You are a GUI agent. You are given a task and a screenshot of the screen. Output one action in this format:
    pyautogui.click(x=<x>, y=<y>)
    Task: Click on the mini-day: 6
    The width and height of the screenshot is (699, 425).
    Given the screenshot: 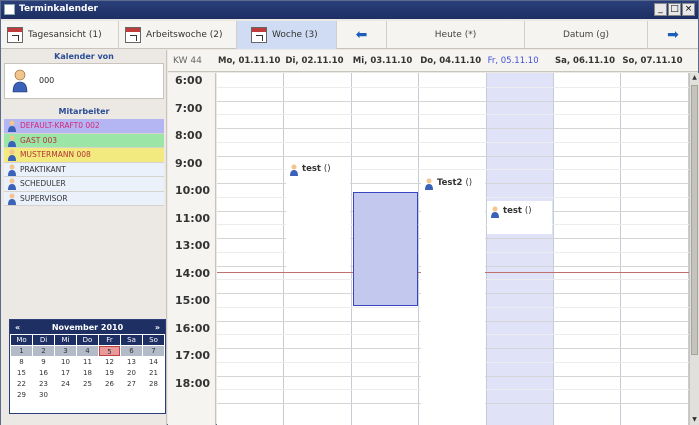 What is the action you would take?
    pyautogui.click(x=131, y=351)
    